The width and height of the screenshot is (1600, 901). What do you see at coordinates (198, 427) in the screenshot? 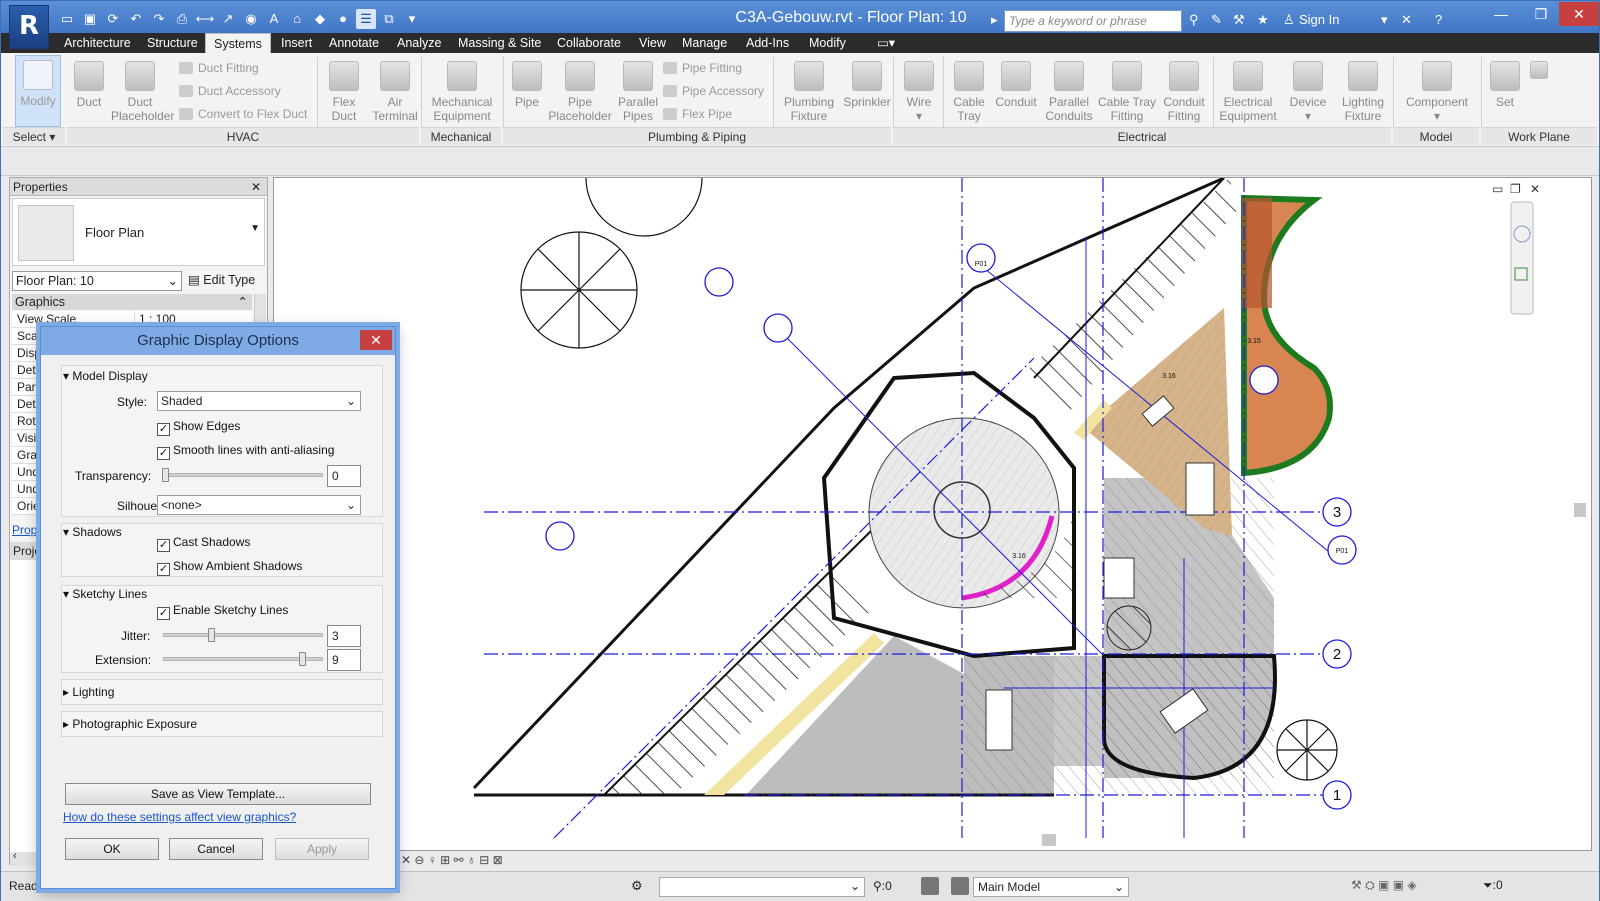
I see `show-edges-checkbox: ✓ Show Edges` at bounding box center [198, 427].